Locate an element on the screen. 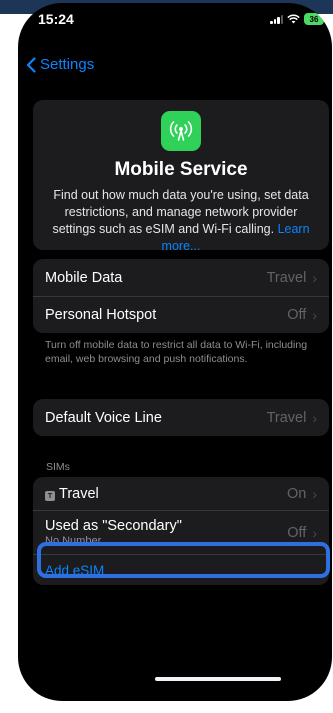  back-button: Settings is located at coordinates (60, 64).